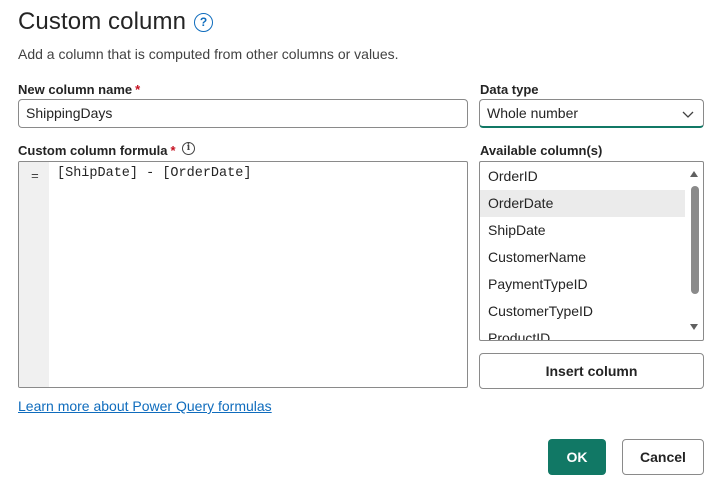 This screenshot has height=498, width=719. What do you see at coordinates (243, 113) in the screenshot?
I see `new-column-name-input: ShippingDays` at bounding box center [243, 113].